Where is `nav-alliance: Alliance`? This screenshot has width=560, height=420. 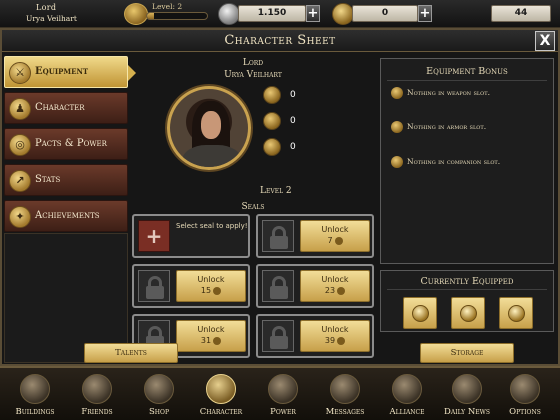
nav-alliance: Alliance is located at coordinates (407, 395).